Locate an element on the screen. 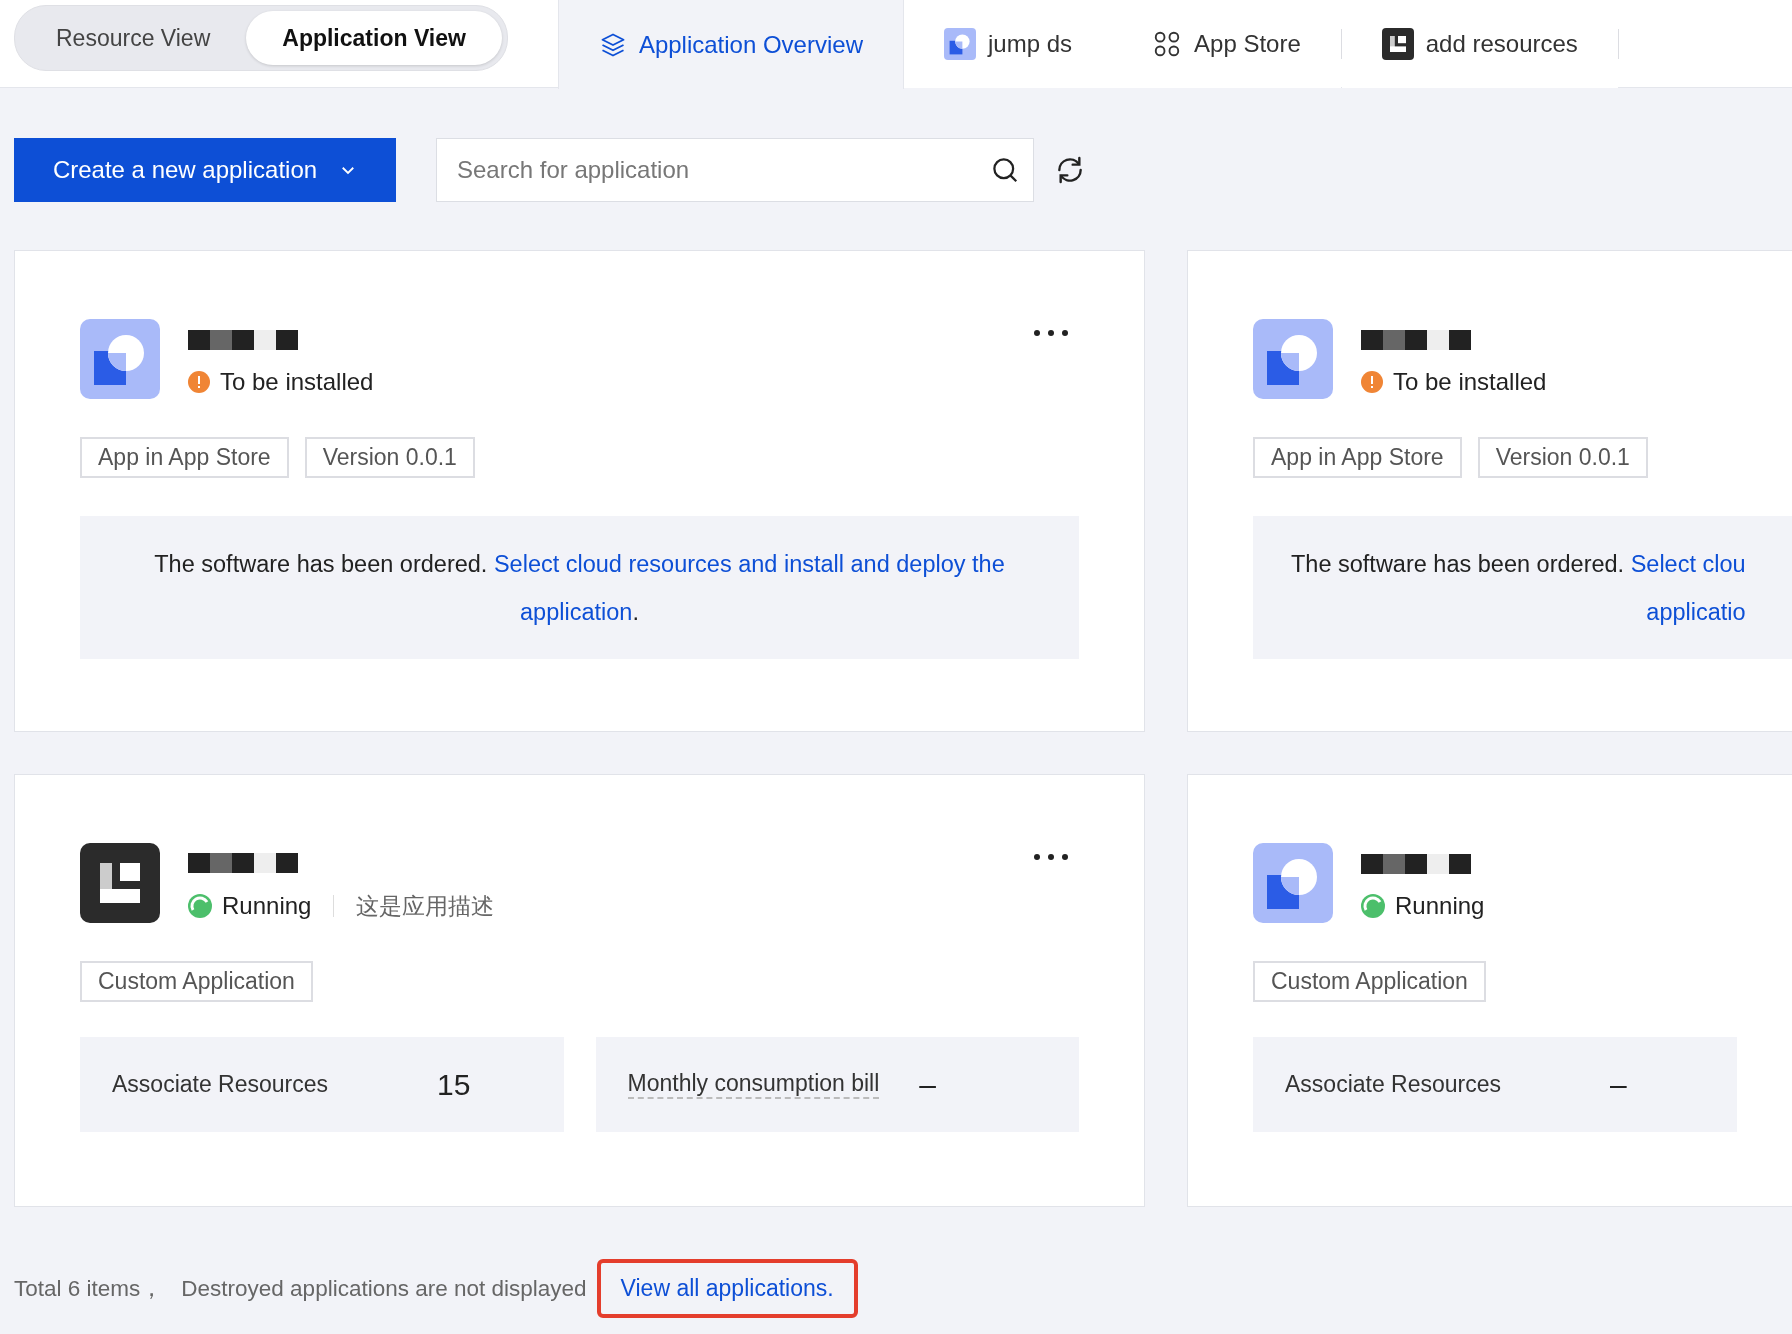  notice-text: The software has been ordered. Select cloud resources and install and deploy the application. is located at coordinates (579, 588).